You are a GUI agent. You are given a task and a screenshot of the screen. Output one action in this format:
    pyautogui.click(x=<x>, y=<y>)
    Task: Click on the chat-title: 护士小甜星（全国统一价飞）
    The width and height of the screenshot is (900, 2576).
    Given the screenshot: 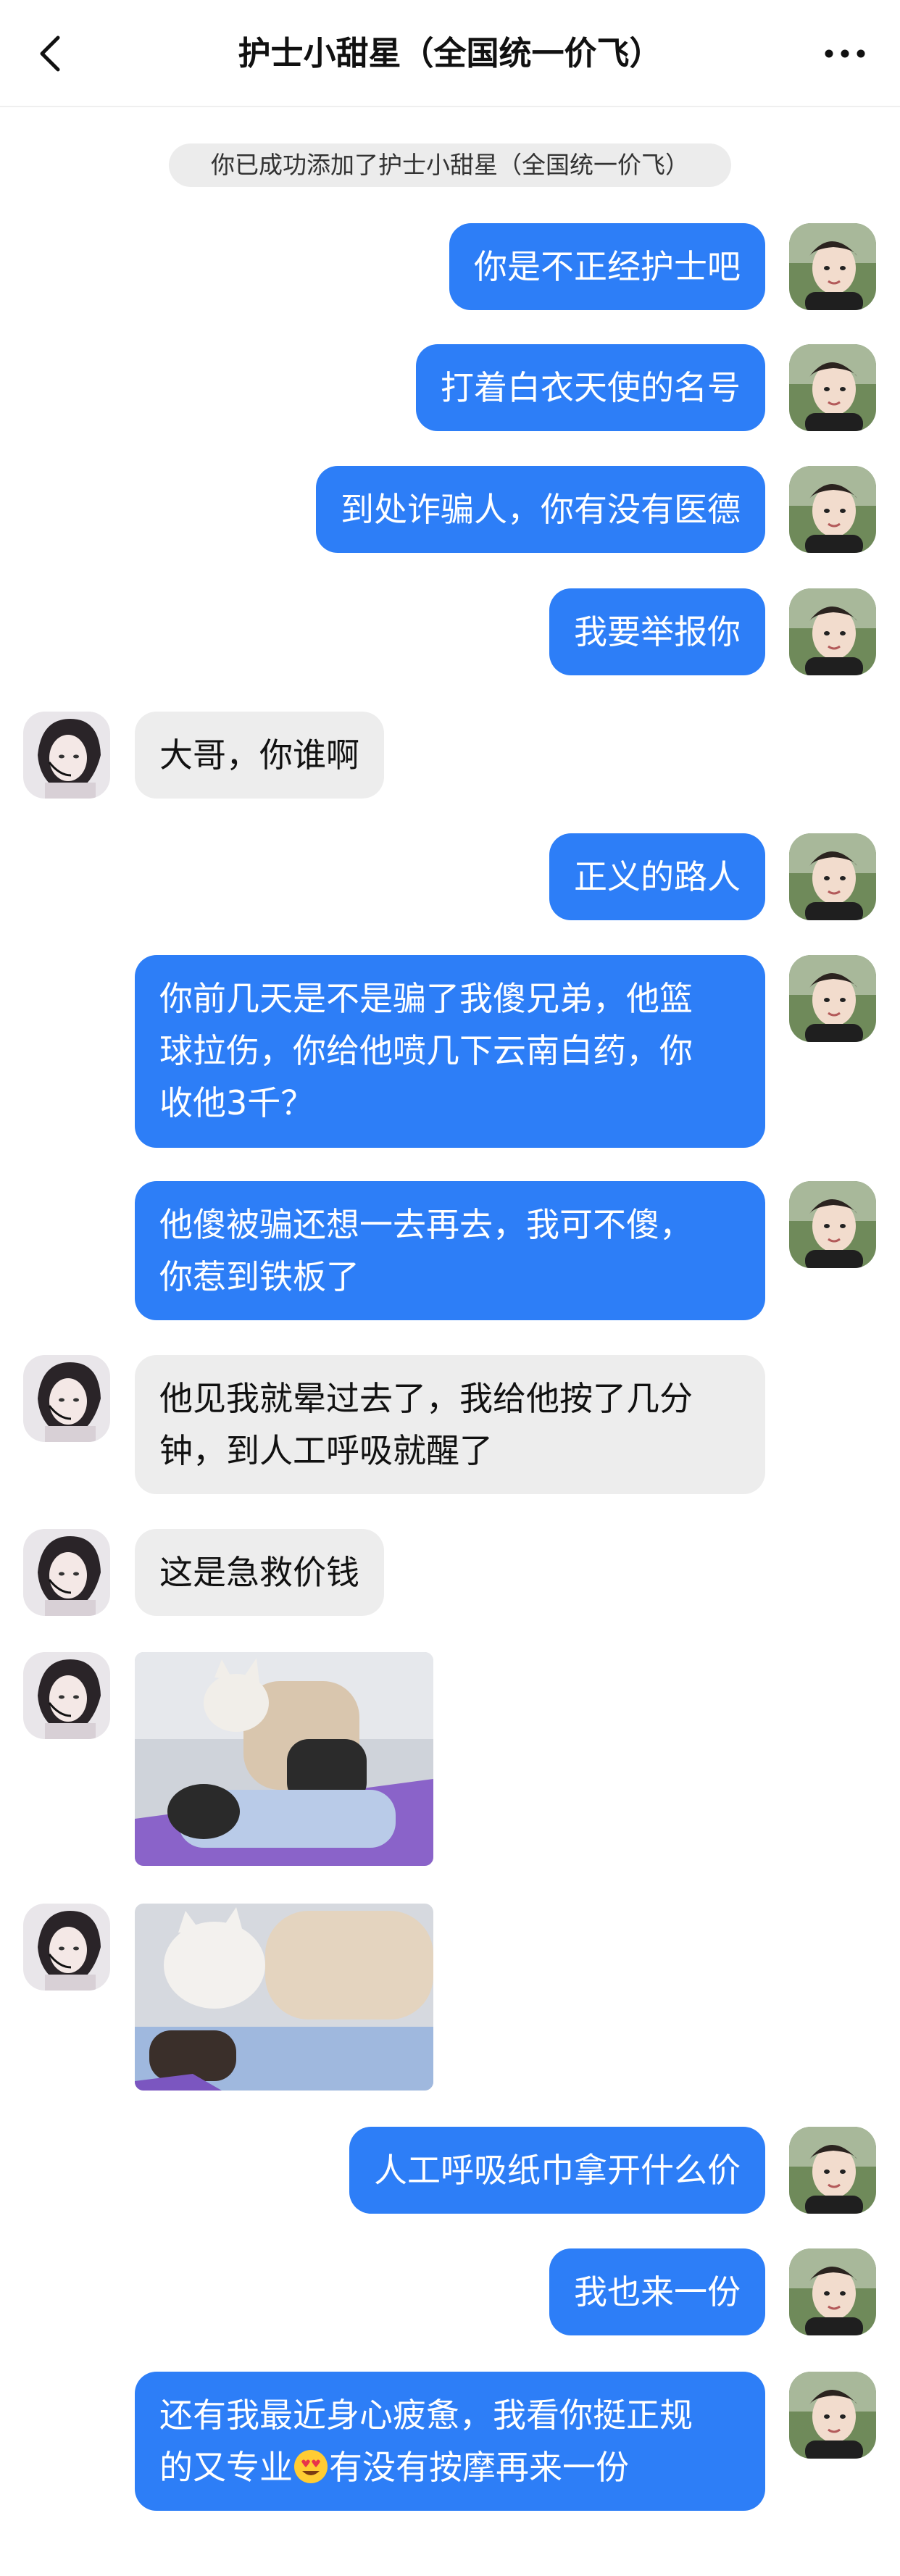 What is the action you would take?
    pyautogui.click(x=450, y=53)
    